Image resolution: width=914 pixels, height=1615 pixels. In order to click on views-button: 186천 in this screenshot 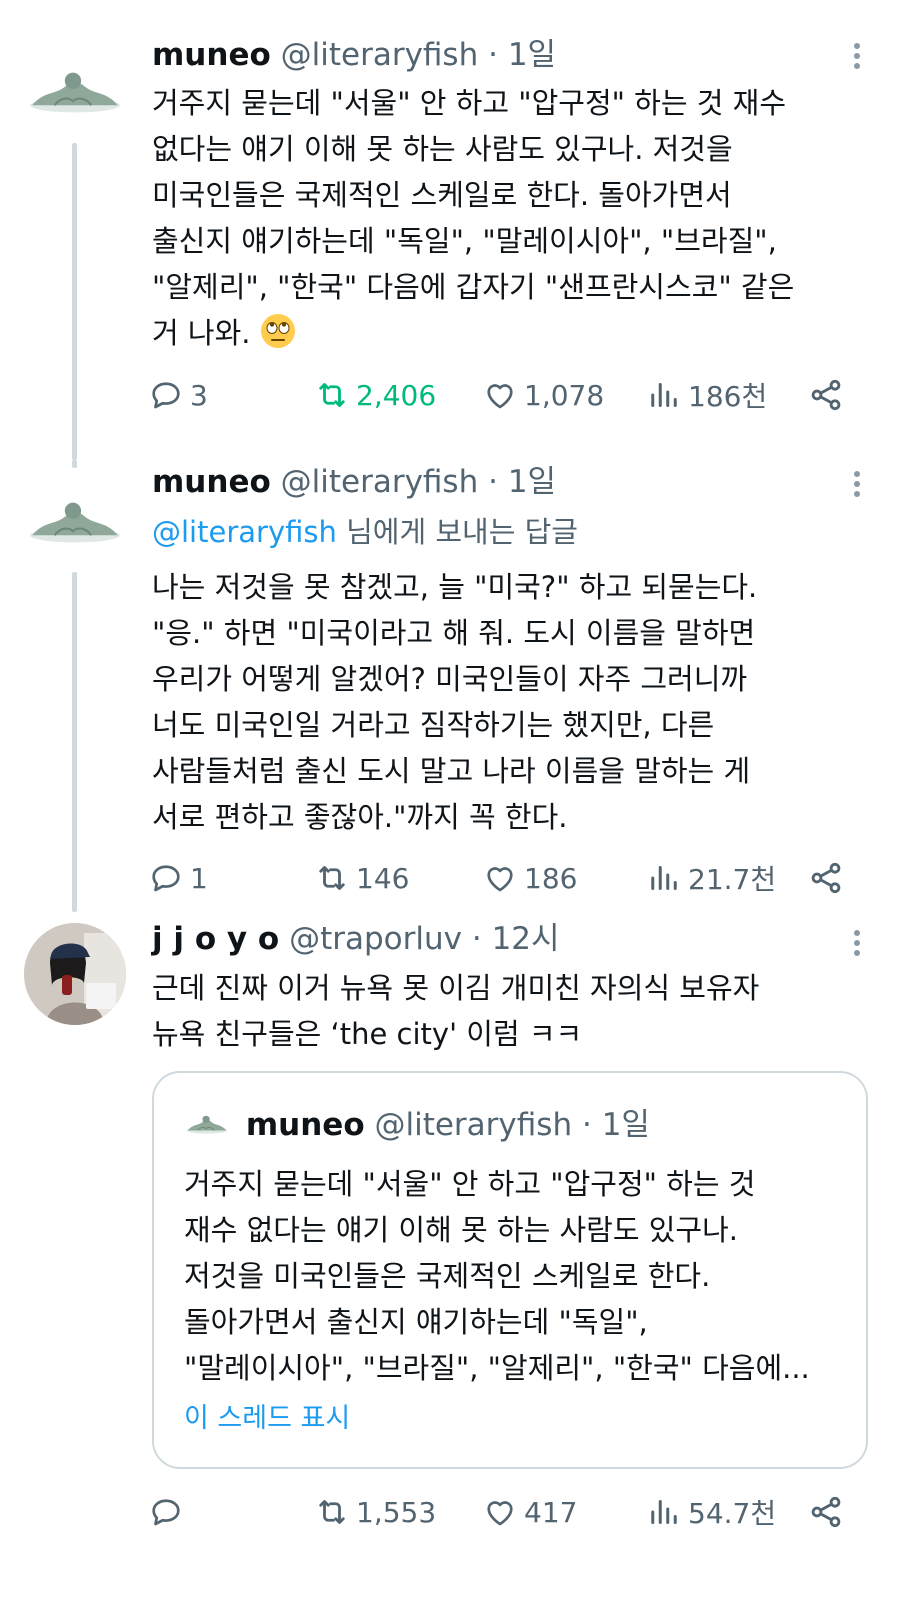, I will do `click(706, 395)`.